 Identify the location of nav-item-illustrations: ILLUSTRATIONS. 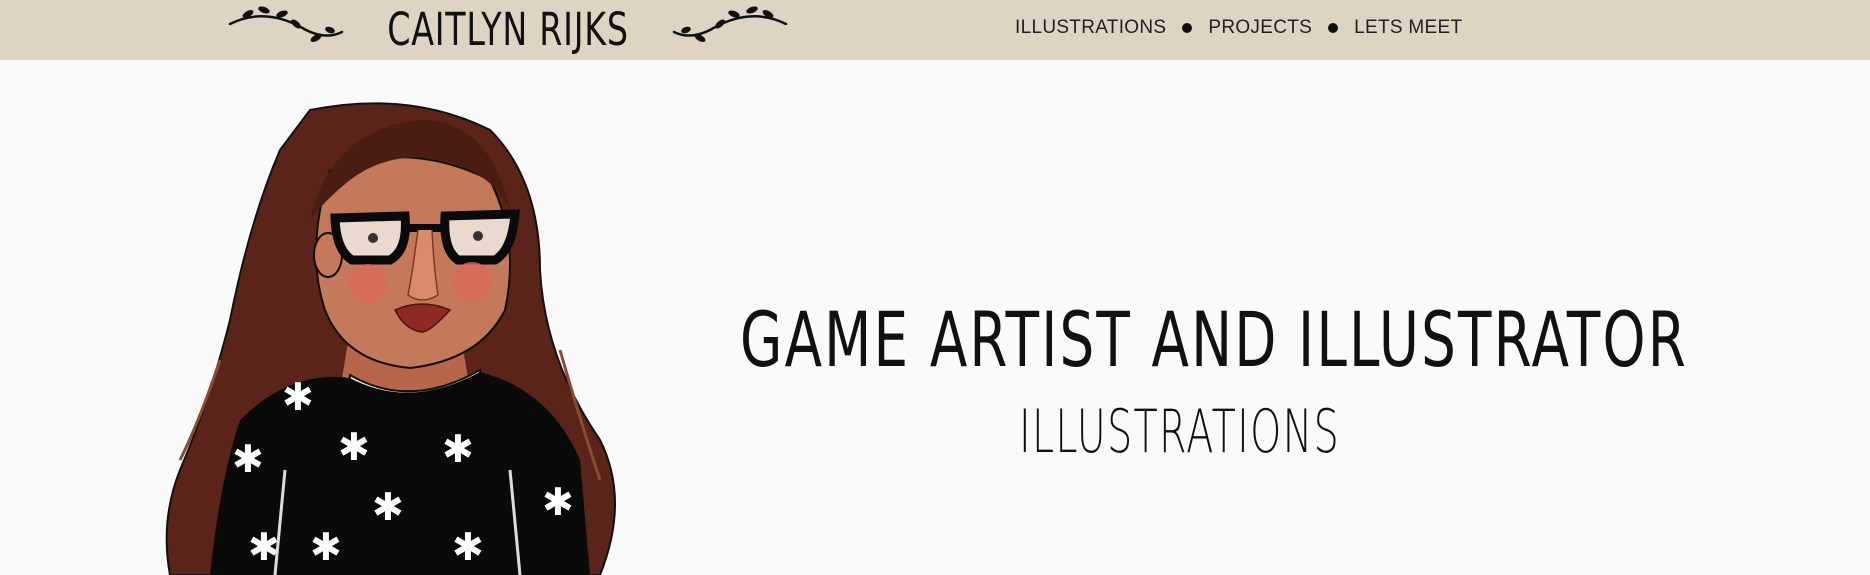
(1090, 28).